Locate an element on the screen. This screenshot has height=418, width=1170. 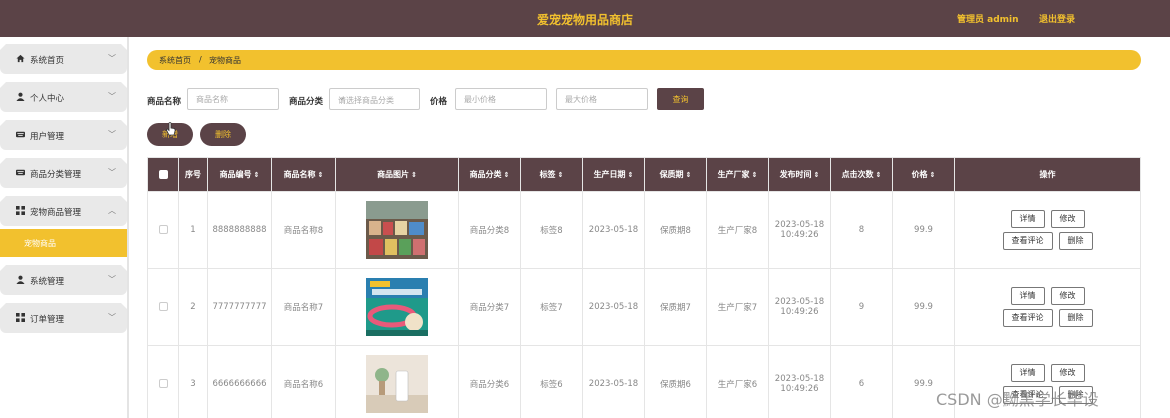
cell-category: 商品分类7 is located at coordinates (489, 307).